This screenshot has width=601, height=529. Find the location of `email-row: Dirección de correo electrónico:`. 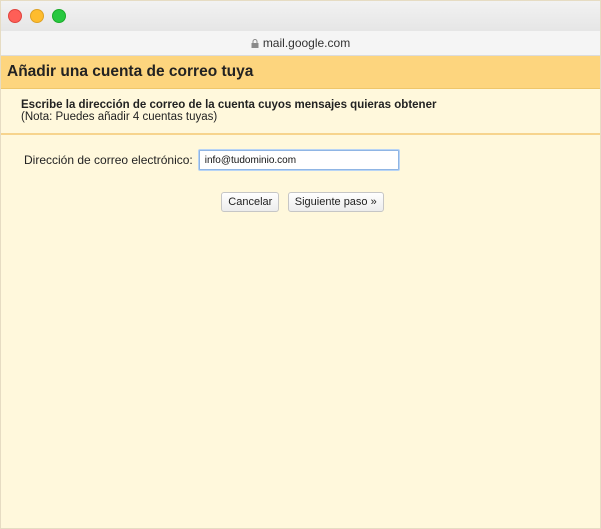

email-row: Dirección de correo electrónico: is located at coordinates (300, 152).